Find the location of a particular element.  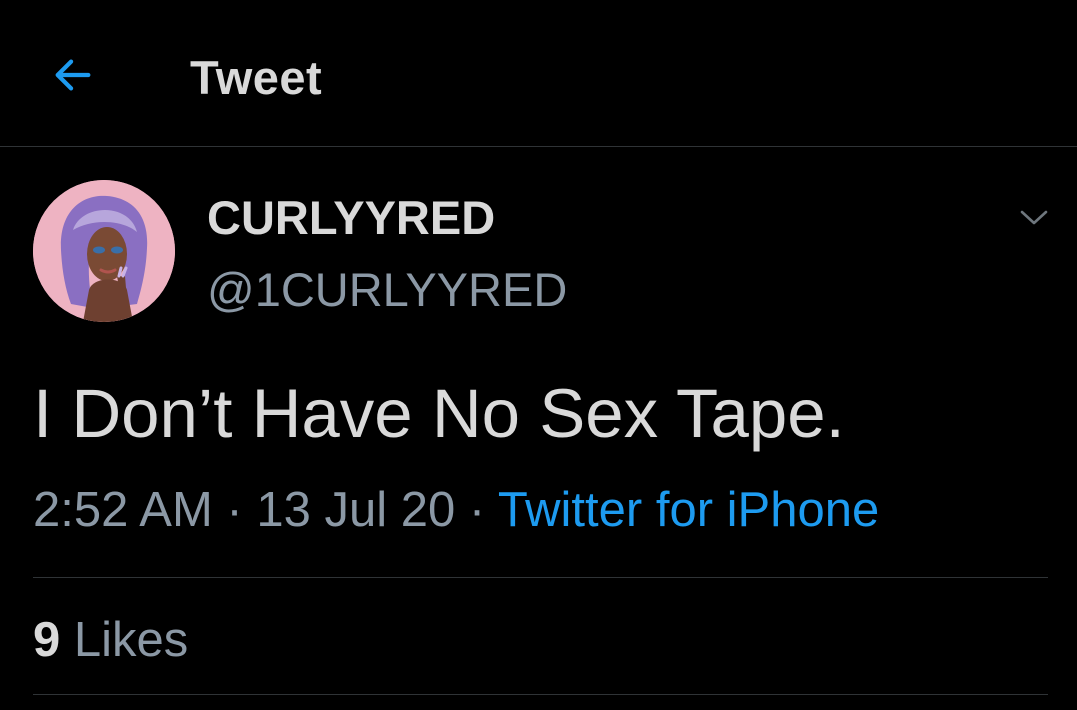

tweet-metadata: 2:52 AM · 13 Jul 20 · Twitter for iPhone is located at coordinates (456, 510).